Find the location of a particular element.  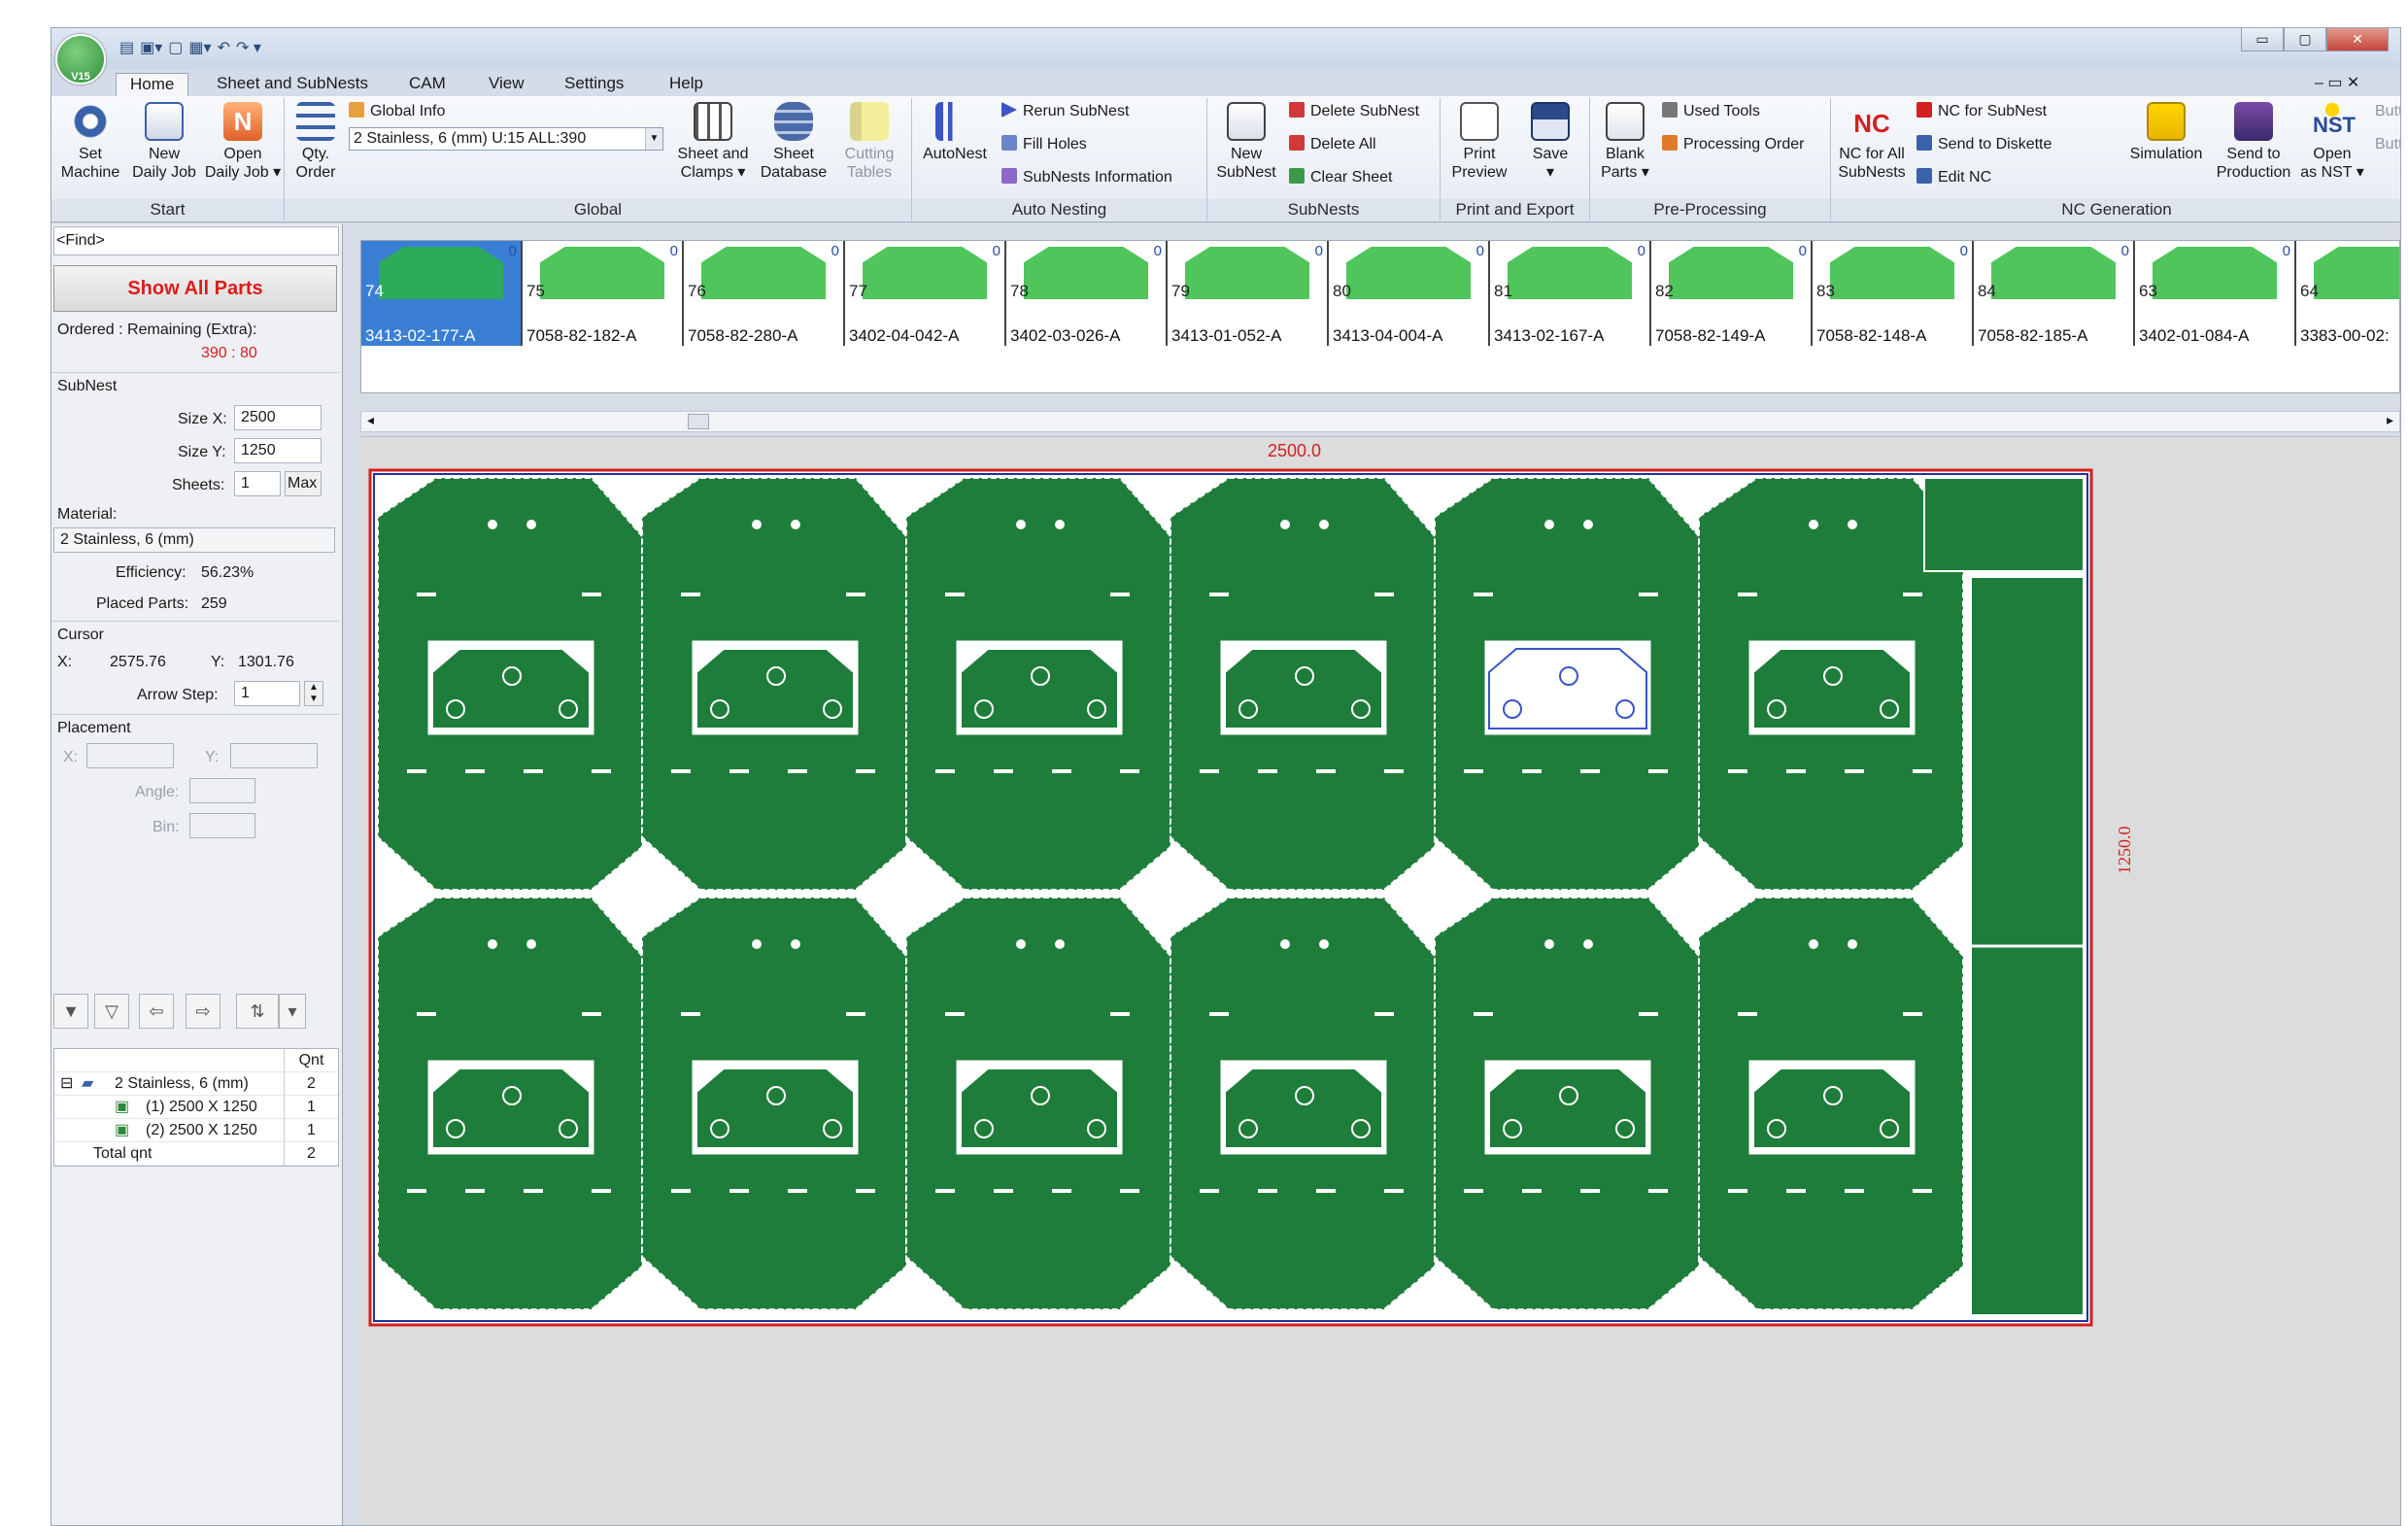

redo-icon: ↷ ▾ is located at coordinates (248, 47).